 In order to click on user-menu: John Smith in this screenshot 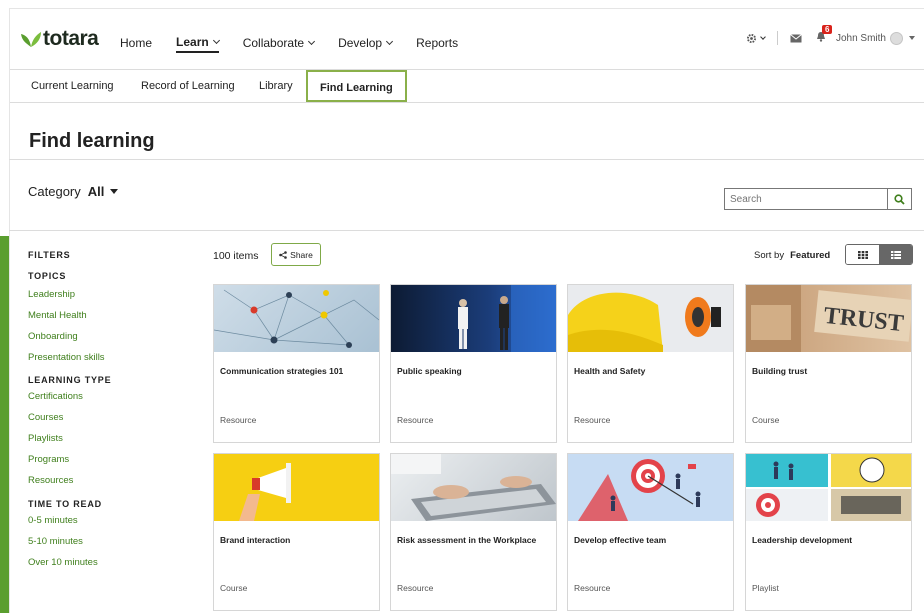, I will do `click(875, 38)`.